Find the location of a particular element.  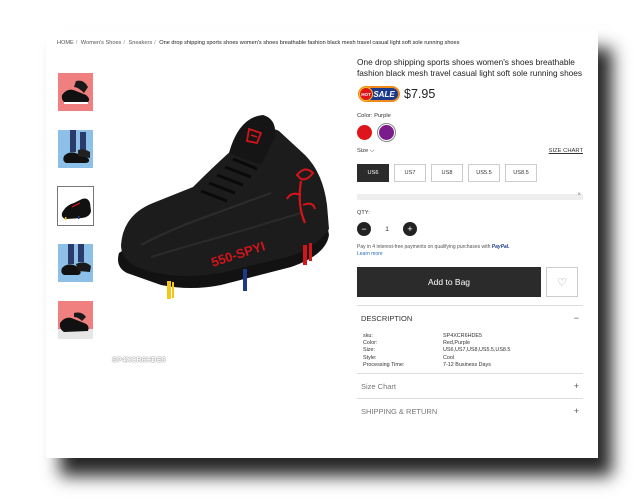

description-header: DESCRIPTION − is located at coordinates (470, 318).